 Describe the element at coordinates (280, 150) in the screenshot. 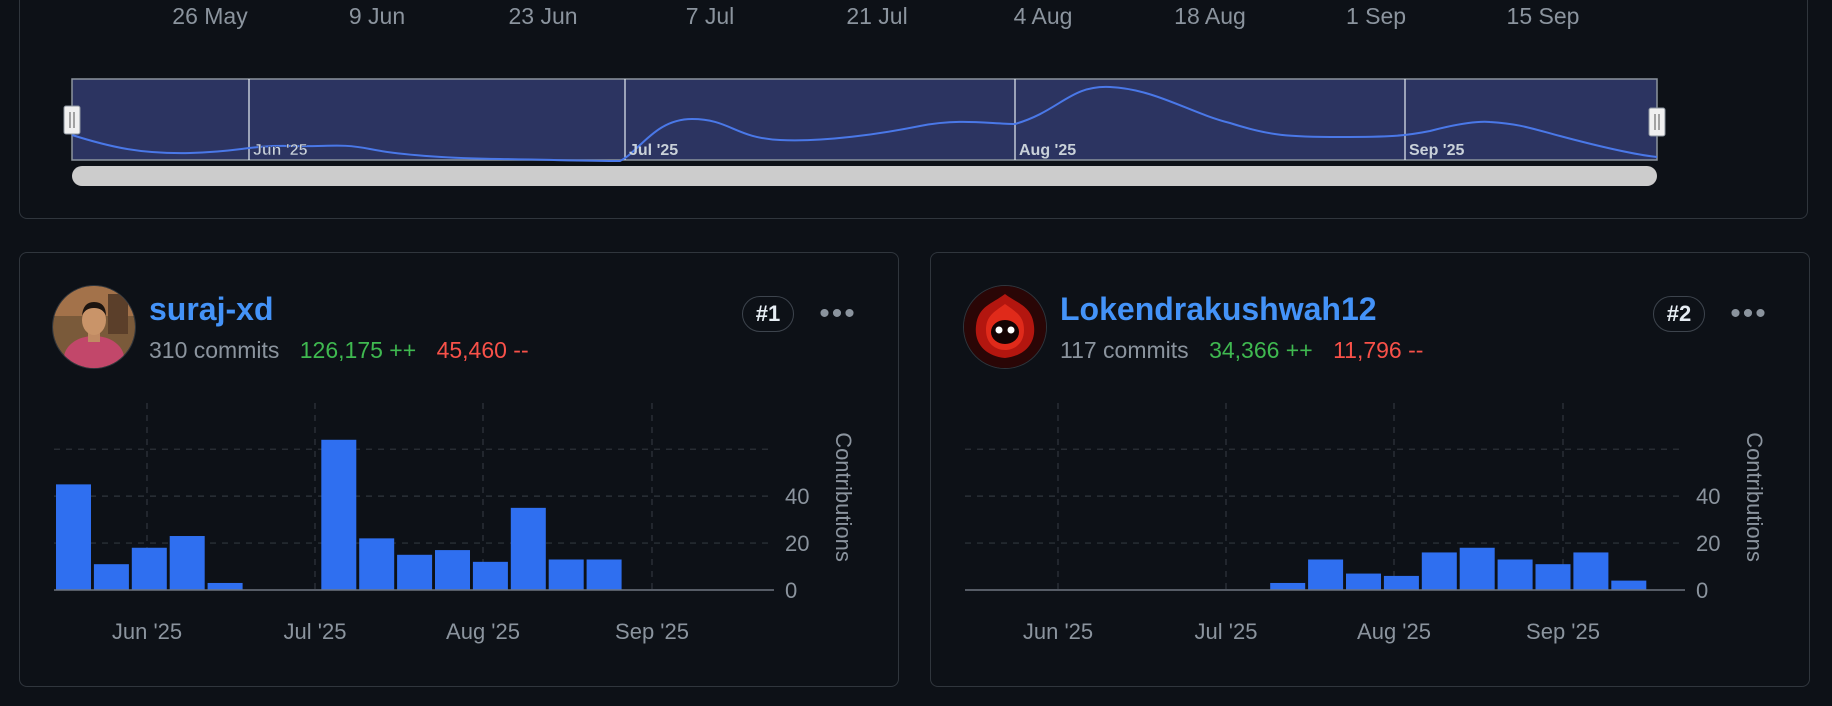

I see `brush-month-label: Jun '25` at that location.